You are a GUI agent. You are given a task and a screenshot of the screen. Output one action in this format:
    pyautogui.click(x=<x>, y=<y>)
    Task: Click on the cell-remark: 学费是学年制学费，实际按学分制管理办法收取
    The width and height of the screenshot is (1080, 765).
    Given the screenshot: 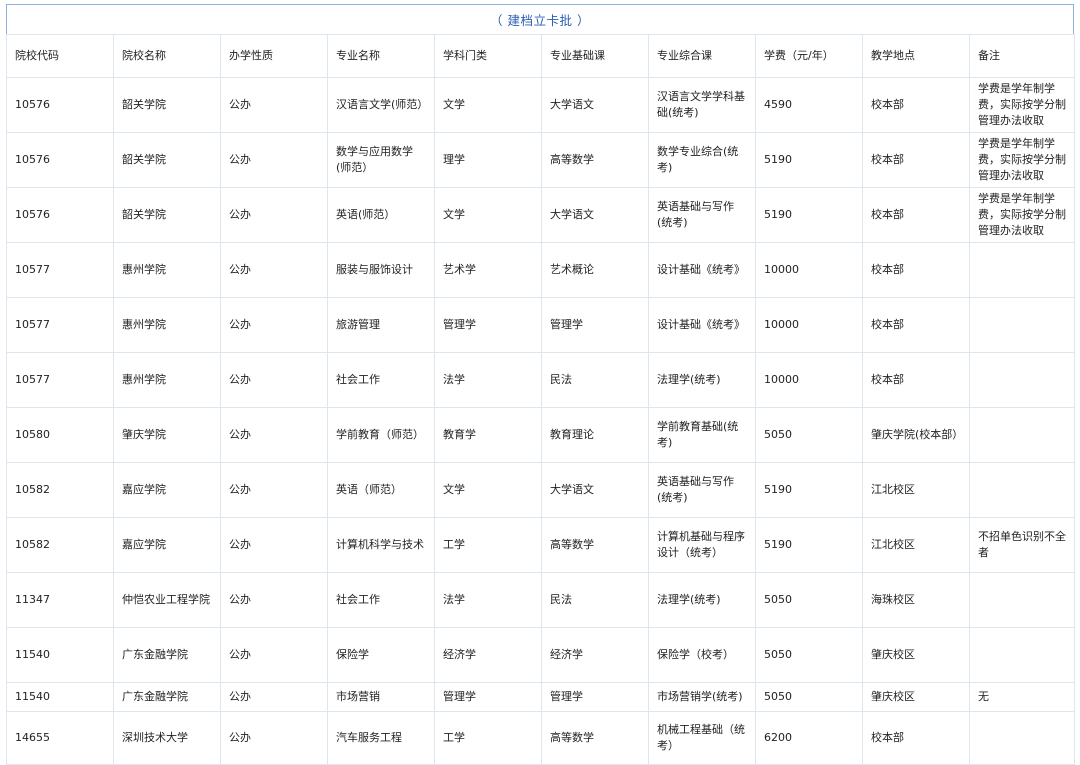 What is the action you would take?
    pyautogui.click(x=1022, y=160)
    